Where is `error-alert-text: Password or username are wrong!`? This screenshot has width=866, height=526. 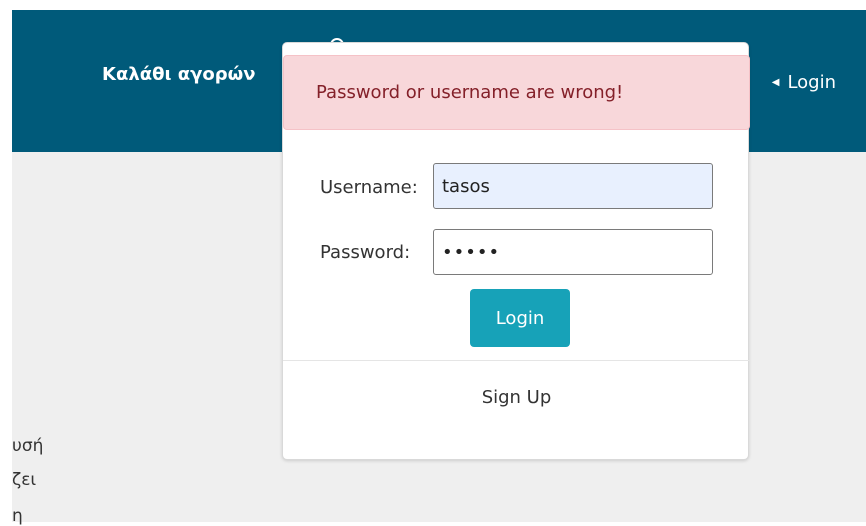
error-alert-text: Password or username are wrong! is located at coordinates (470, 92).